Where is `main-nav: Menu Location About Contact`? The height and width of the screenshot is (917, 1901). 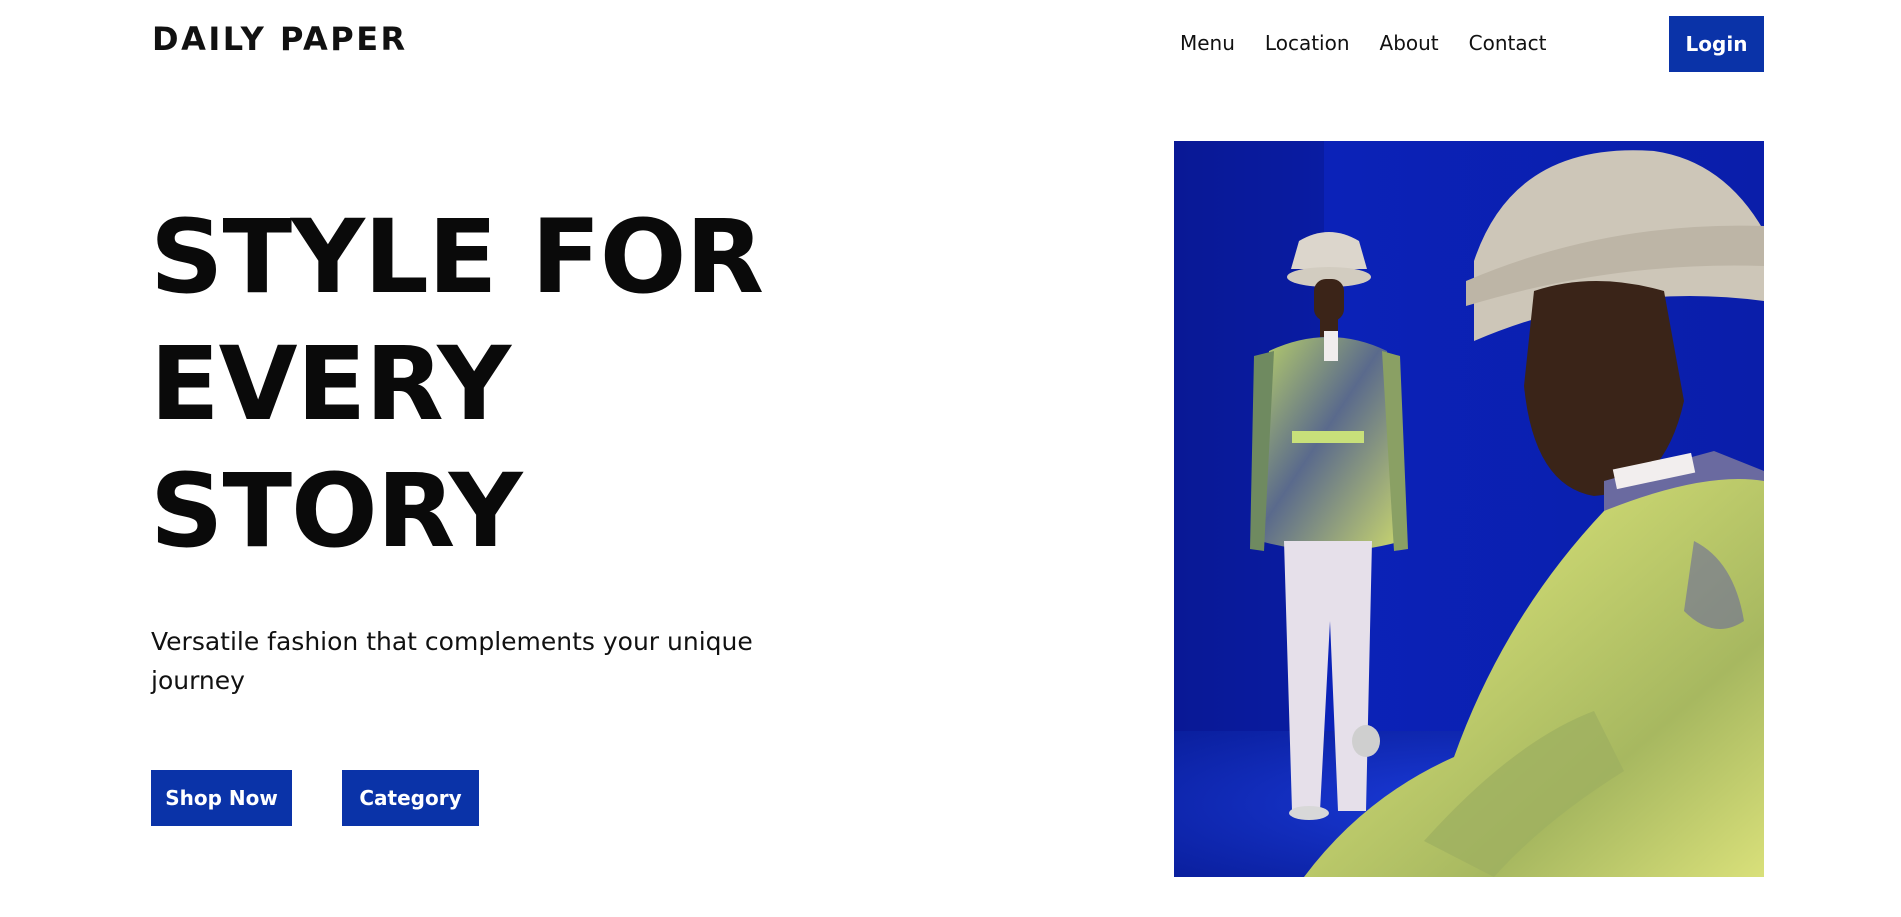 main-nav: Menu Location About Contact is located at coordinates (1363, 43).